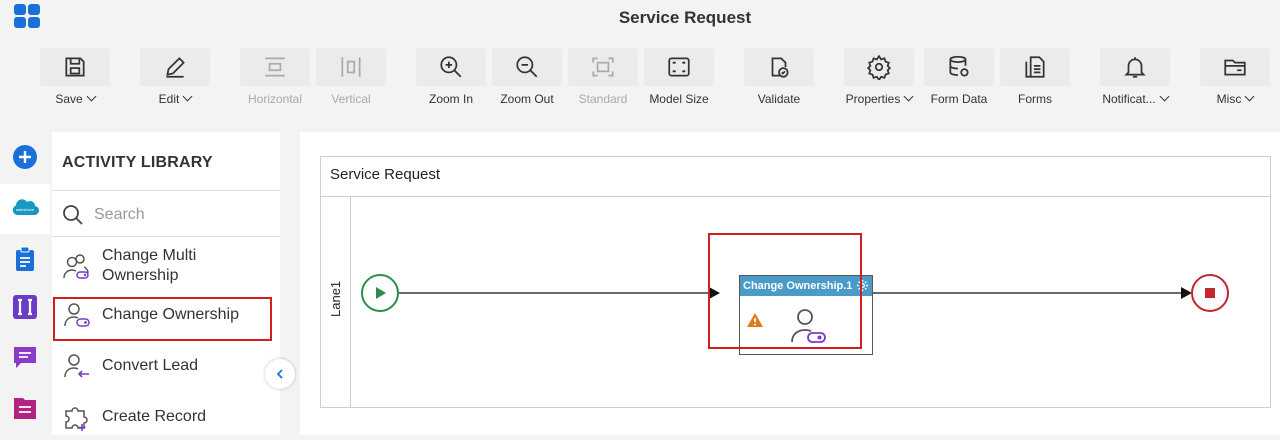 Image resolution: width=1280 pixels, height=440 pixels. I want to click on connector-start-to-task, so click(559, 293).